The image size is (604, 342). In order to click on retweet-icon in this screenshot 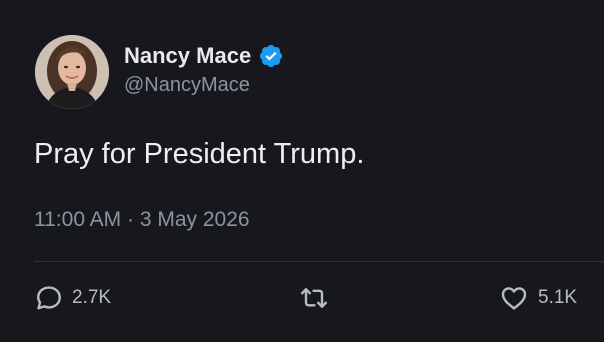, I will do `click(314, 298)`.